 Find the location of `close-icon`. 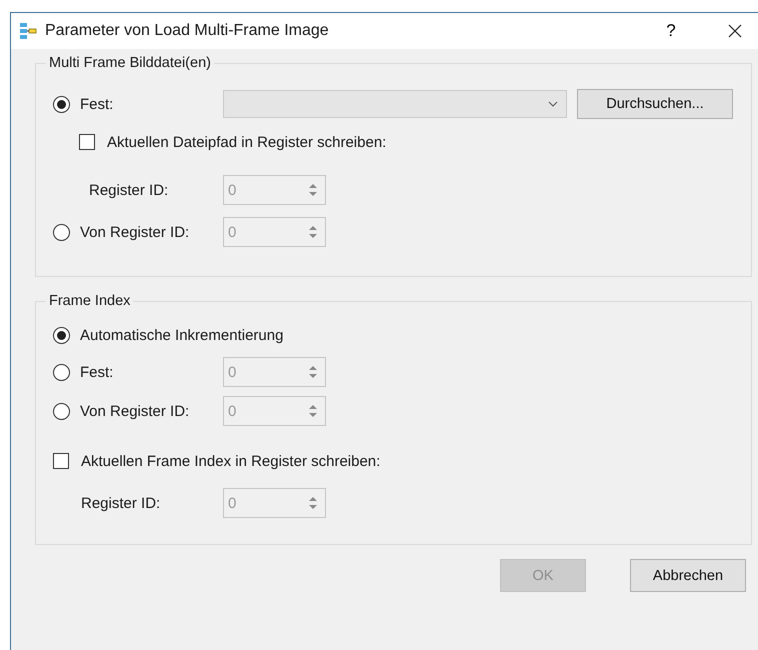

close-icon is located at coordinates (735, 31).